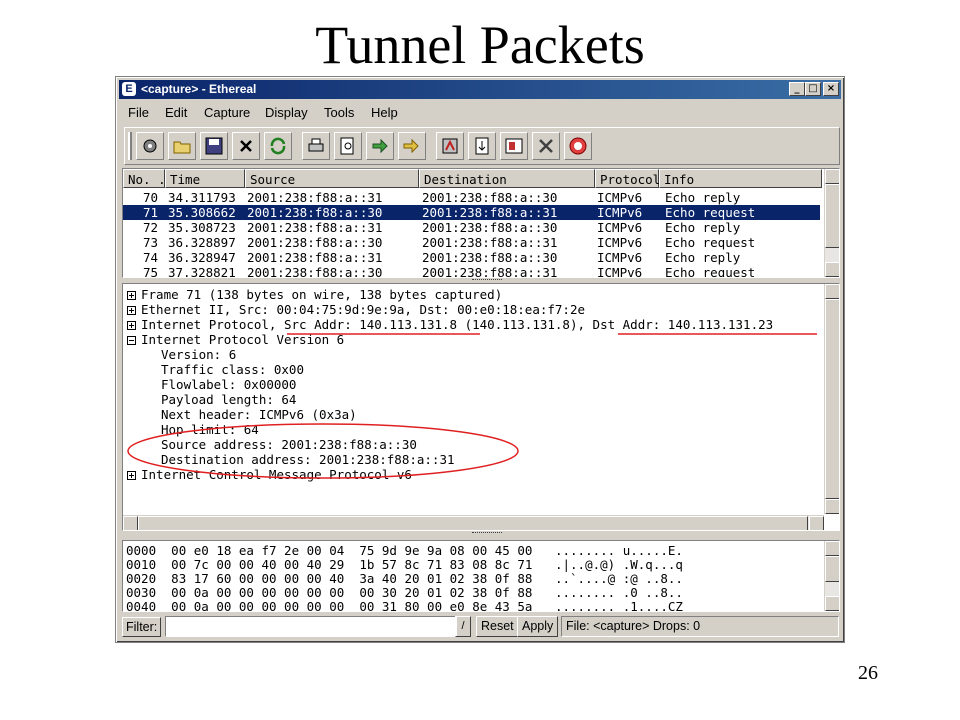  What do you see at coordinates (138, 112) in the screenshot?
I see `menu-file: File` at bounding box center [138, 112].